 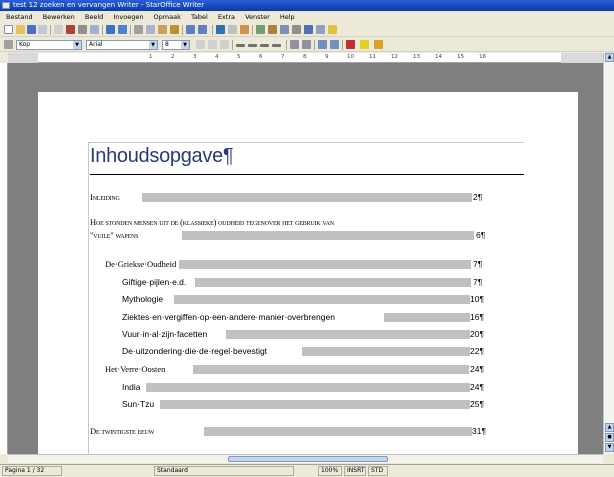 I want to click on font-color-icon, so click(x=350, y=44).